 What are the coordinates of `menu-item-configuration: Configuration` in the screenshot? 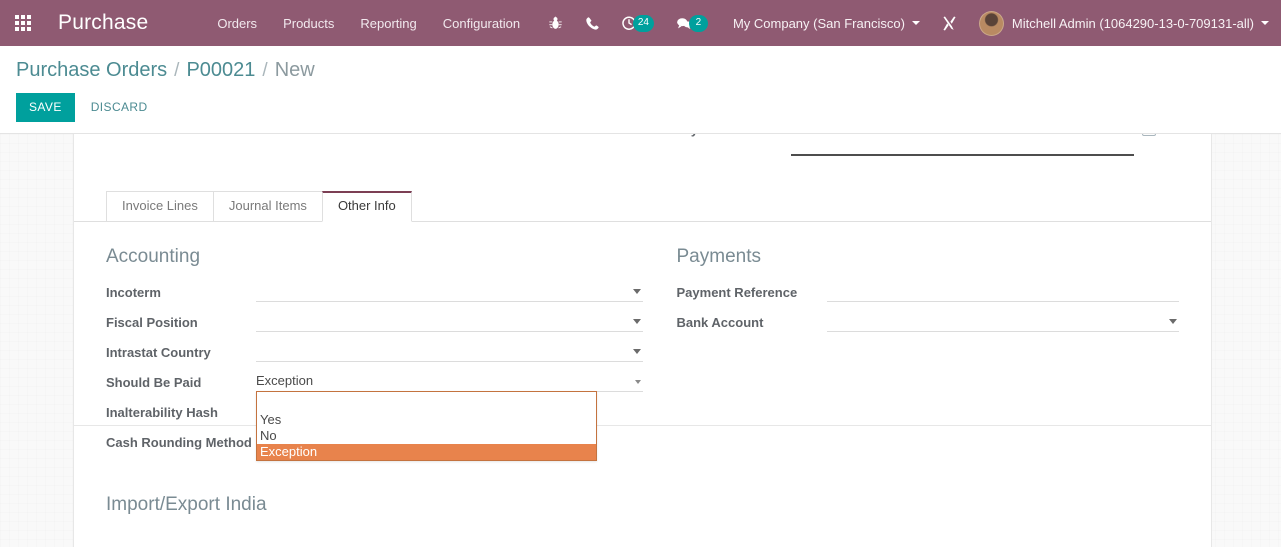 It's located at (481, 23).